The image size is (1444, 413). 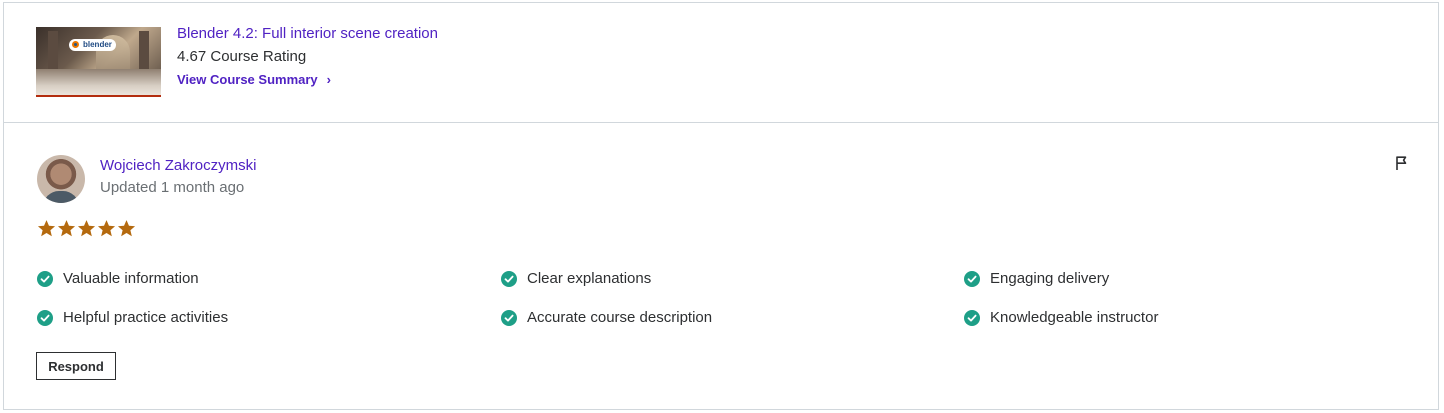 I want to click on review-tag-label: Engaging delivery, so click(x=1050, y=278).